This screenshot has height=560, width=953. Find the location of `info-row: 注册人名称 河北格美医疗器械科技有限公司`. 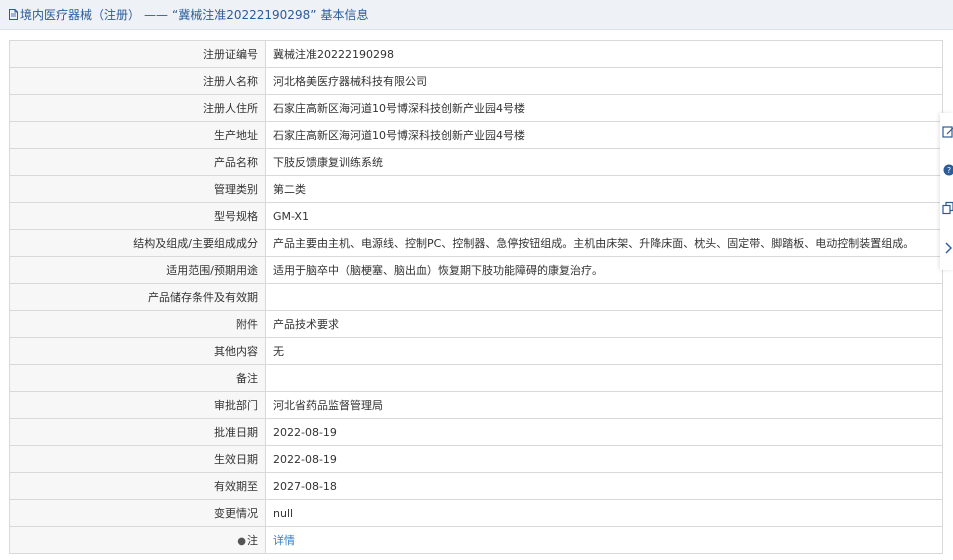

info-row: 注册人名称 河北格美医疗器械科技有限公司 is located at coordinates (476, 81).